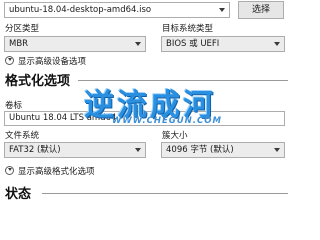  What do you see at coordinates (75, 150) in the screenshot?
I see `file-system-select: FAT32 (默认)` at bounding box center [75, 150].